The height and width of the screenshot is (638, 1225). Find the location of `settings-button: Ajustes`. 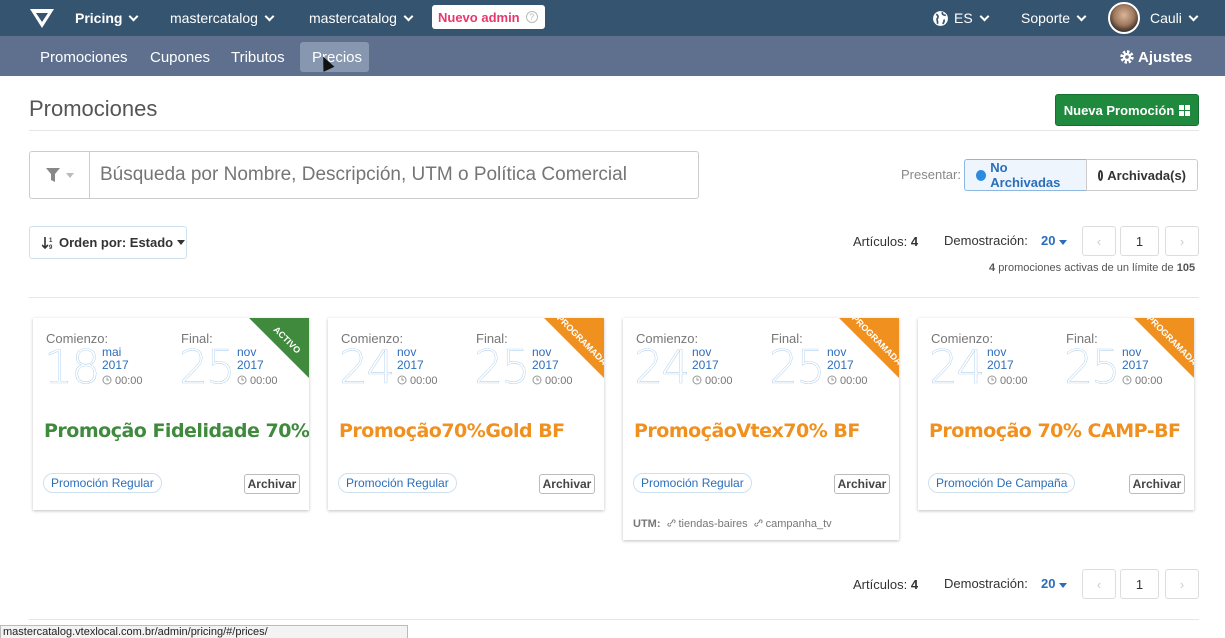

settings-button: Ajustes is located at coordinates (1155, 57).